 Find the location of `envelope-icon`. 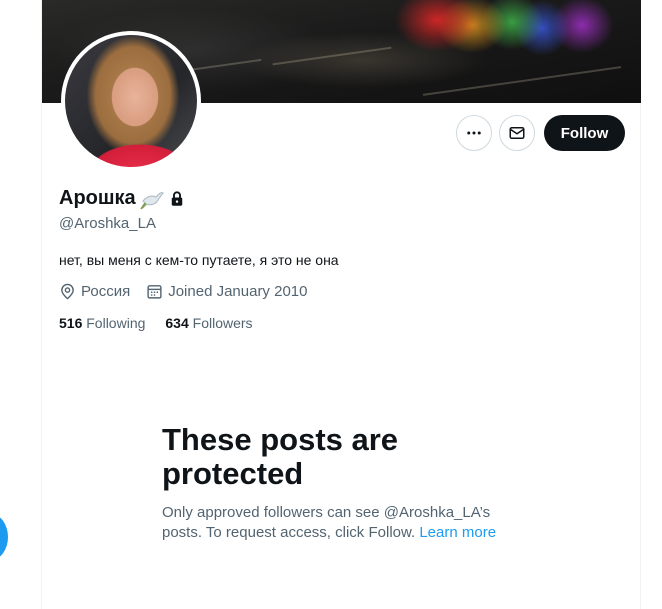

envelope-icon is located at coordinates (517, 133).